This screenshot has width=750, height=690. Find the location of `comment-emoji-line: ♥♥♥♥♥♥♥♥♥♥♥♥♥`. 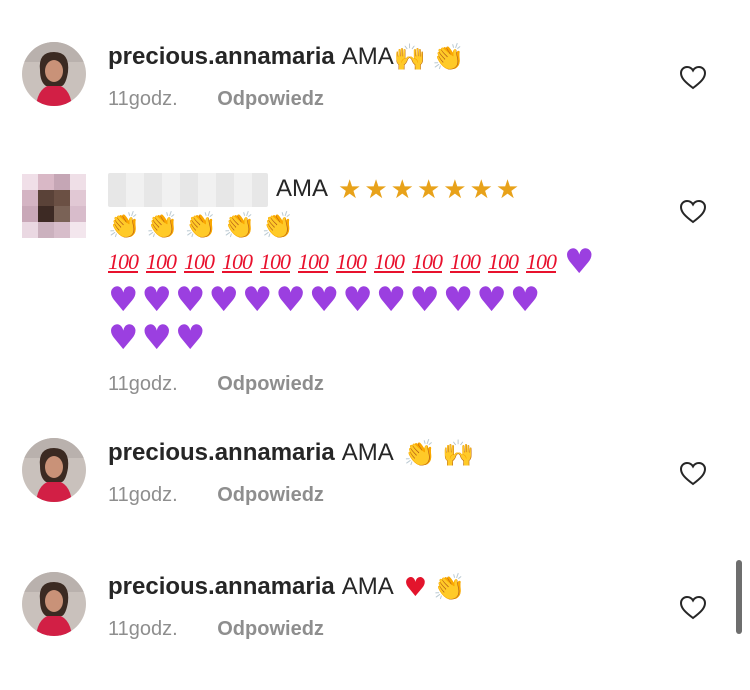

comment-emoji-line: ♥♥♥♥♥♥♥♥♥♥♥♥♥ is located at coordinates (378, 300).